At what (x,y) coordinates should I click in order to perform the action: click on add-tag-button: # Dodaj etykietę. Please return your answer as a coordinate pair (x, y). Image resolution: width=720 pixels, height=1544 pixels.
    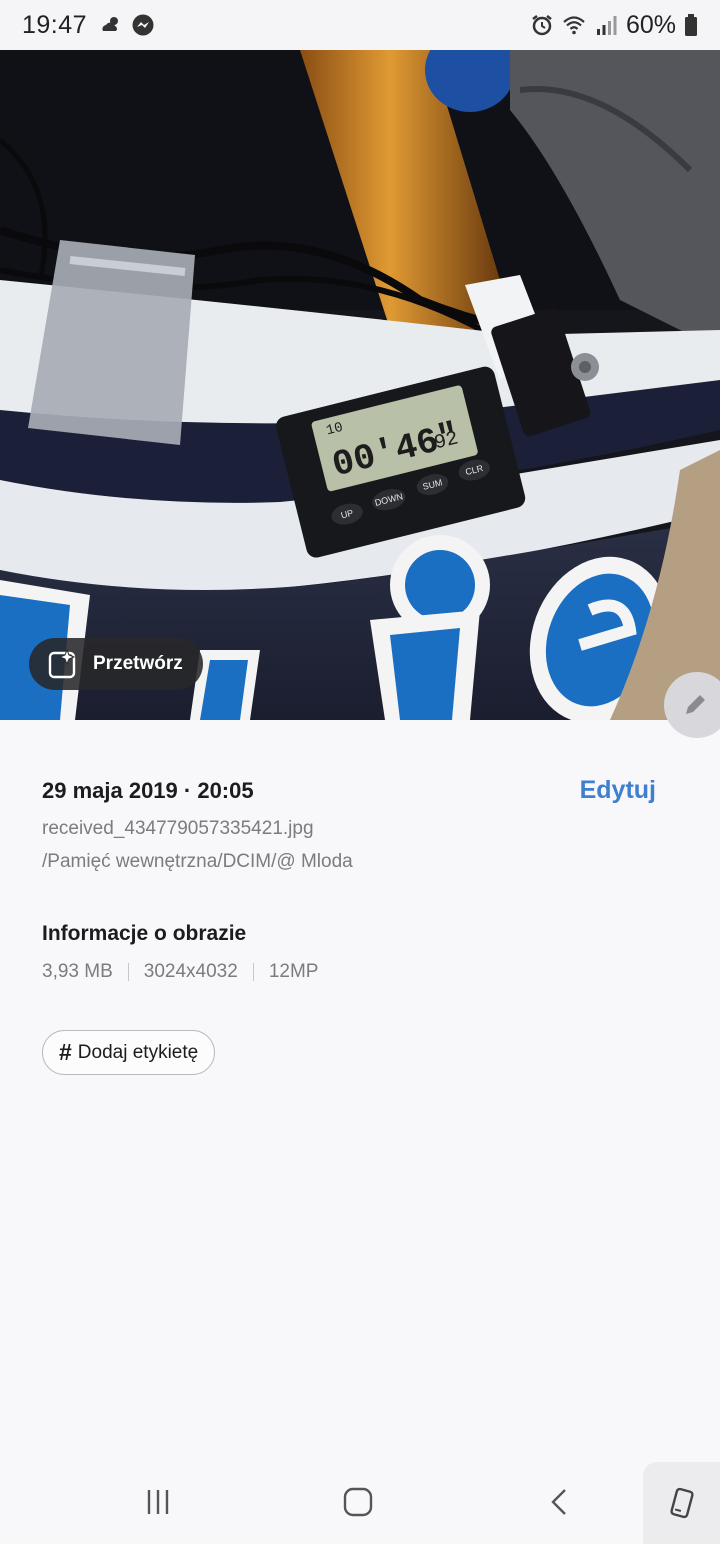
    Looking at the image, I should click on (129, 1052).